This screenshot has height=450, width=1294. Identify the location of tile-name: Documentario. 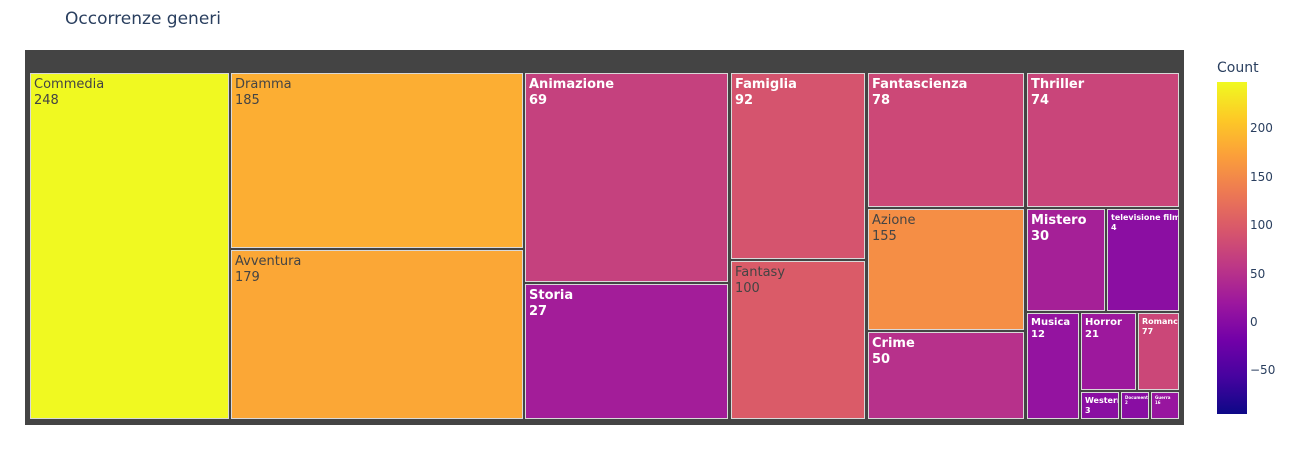
(1136, 397).